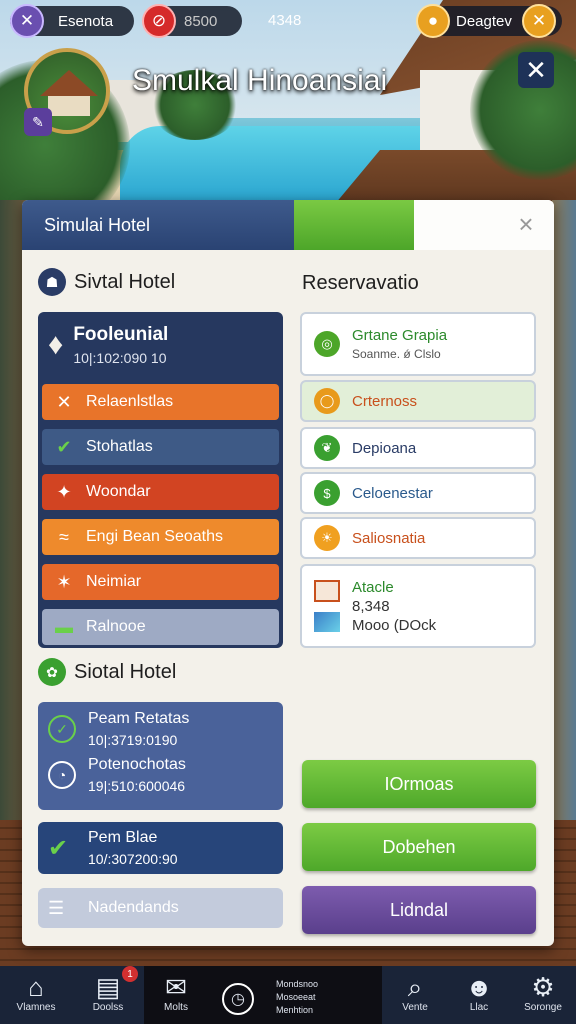  I want to click on document-icon: ▤, so click(108, 987).